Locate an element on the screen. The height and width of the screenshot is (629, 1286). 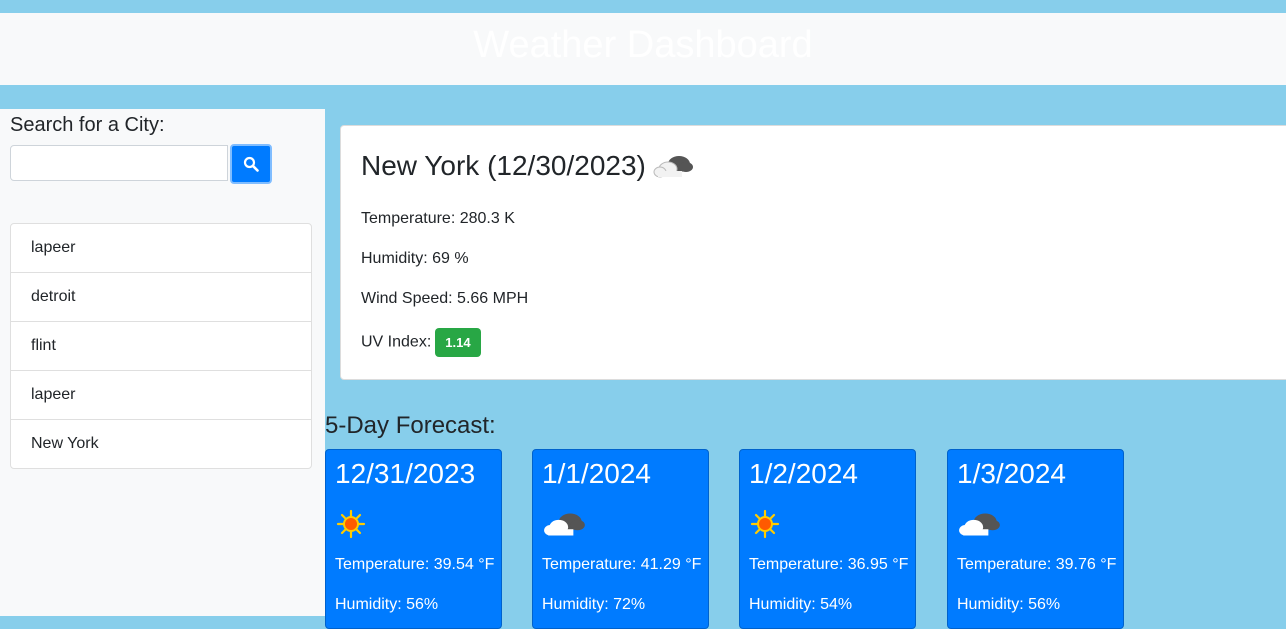
header-bar: Weather Dashboard is located at coordinates (643, 49).